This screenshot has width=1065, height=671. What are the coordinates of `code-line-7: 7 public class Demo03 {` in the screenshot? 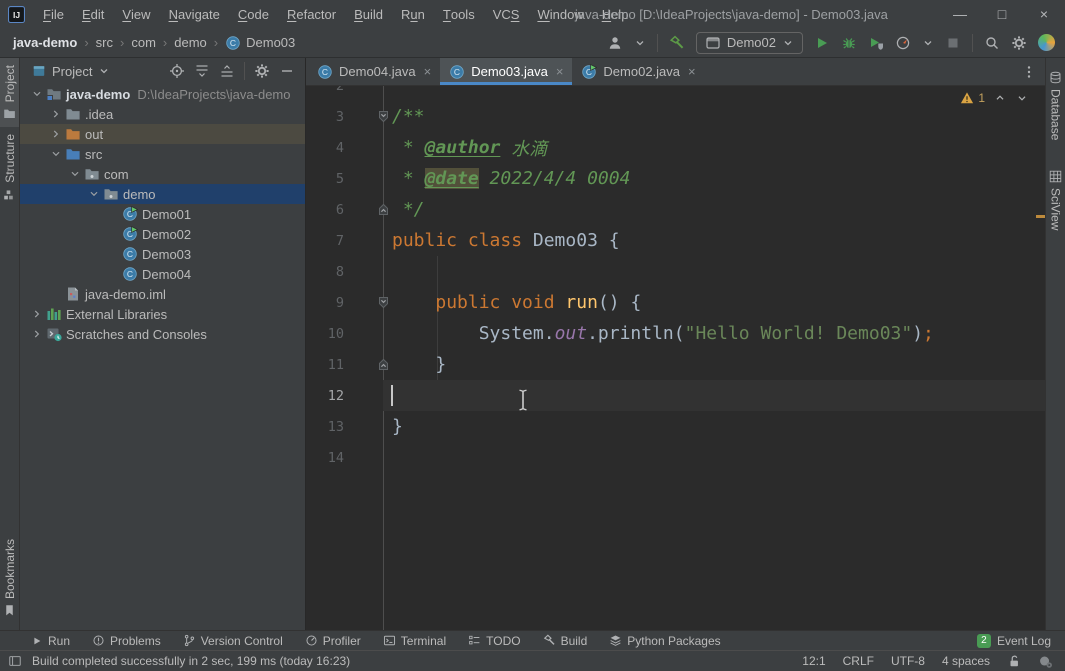 It's located at (675, 240).